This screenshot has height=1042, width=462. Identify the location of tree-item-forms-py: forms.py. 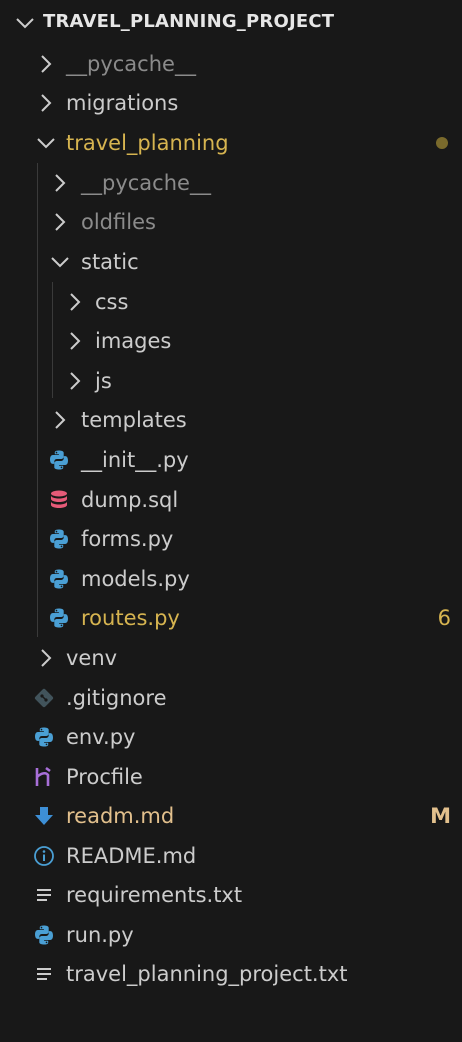
(231, 539).